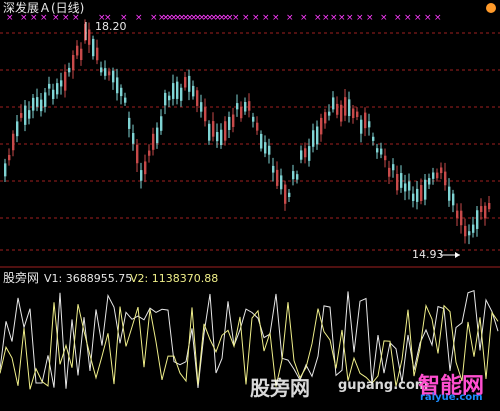 The image size is (500, 411). What do you see at coordinates (428, 254) in the screenshot?
I see `low-price-label: 14.93` at bounding box center [428, 254].